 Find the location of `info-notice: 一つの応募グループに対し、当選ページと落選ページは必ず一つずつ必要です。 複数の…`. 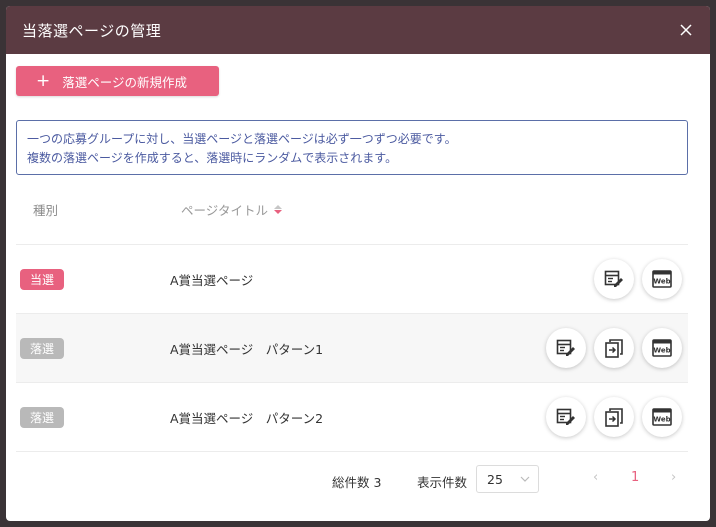

info-notice: 一つの応募グループに対し、当選ページと落選ページは必ず一つずつ必要です。 複数の… is located at coordinates (352, 147).